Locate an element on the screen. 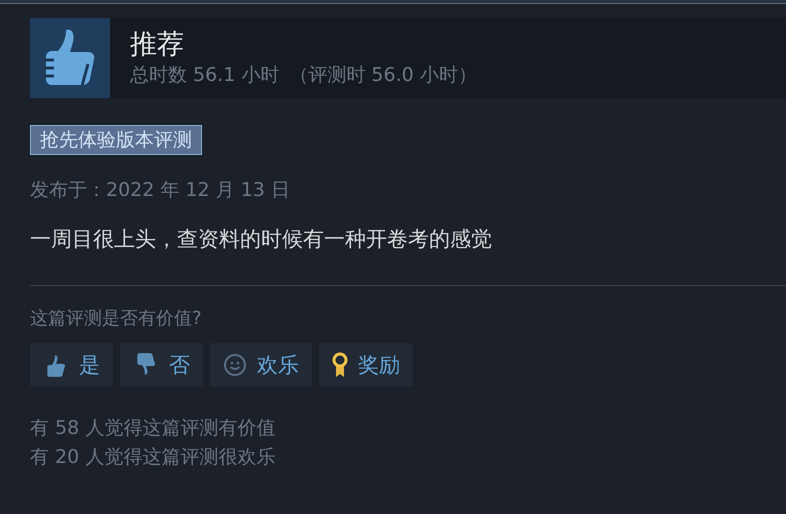 This screenshot has width=786, height=514. verdict-title: 推荐 is located at coordinates (157, 45).